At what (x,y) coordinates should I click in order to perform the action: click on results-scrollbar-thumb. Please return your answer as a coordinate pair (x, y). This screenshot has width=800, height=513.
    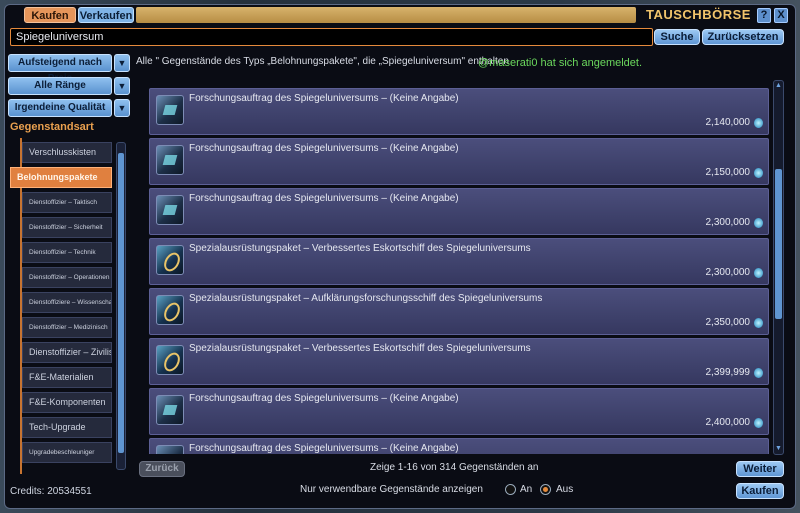
    Looking at the image, I should click on (778, 244).